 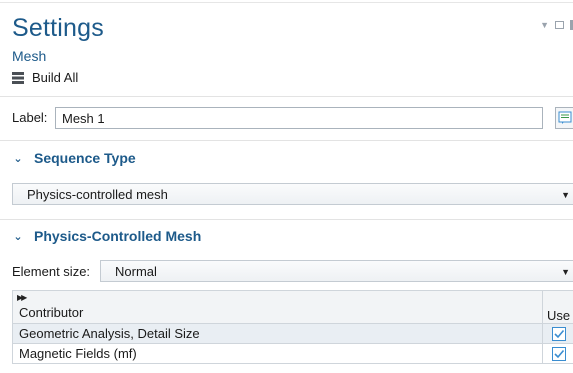 I want to click on label-caption: Label:, so click(x=30, y=117).